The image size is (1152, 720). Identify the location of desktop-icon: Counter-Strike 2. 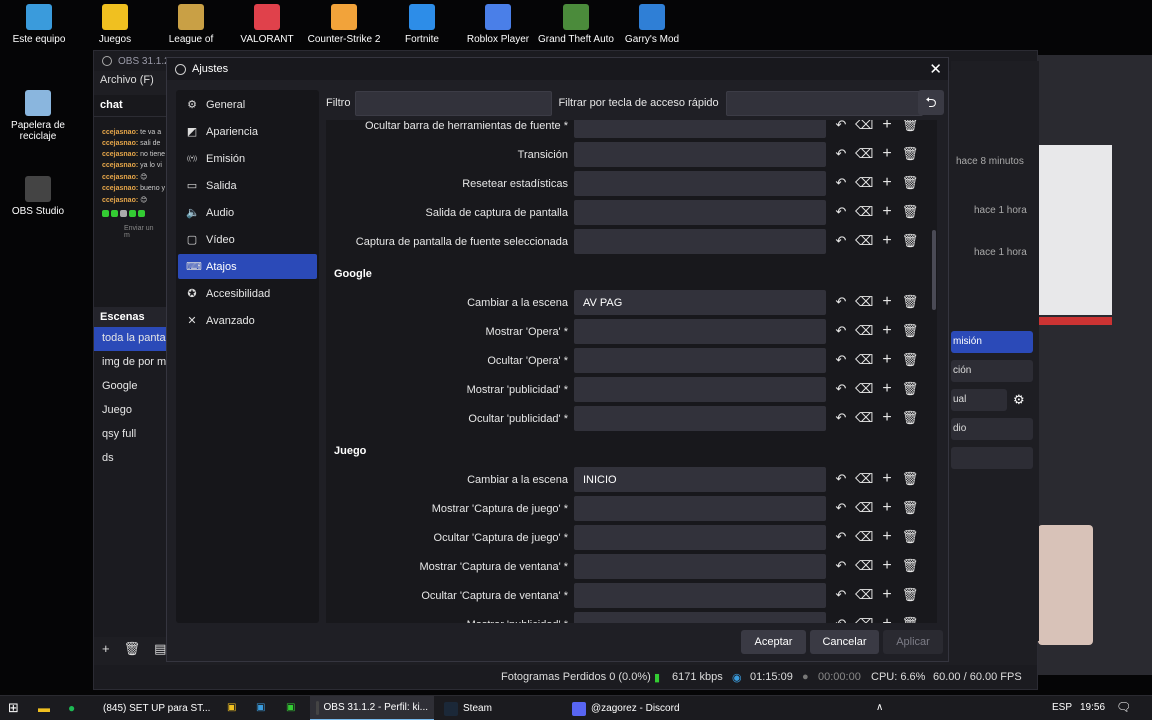
(344, 24).